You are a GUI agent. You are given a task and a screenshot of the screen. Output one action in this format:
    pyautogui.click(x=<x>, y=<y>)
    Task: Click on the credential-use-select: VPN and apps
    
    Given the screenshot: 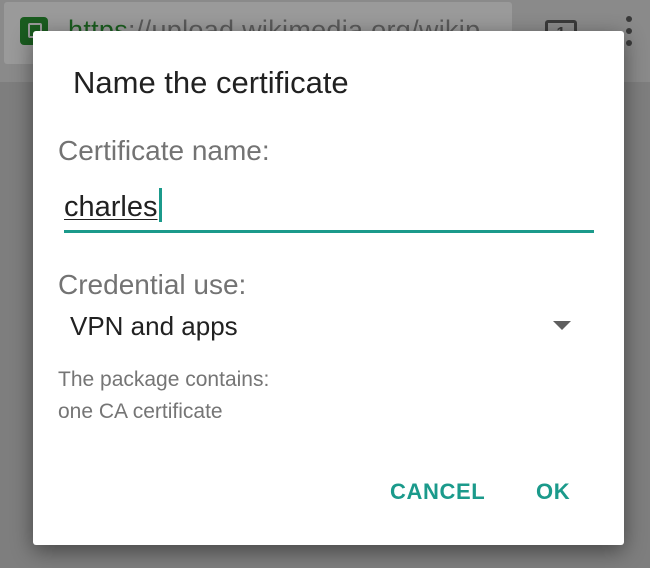 What is the action you would take?
    pyautogui.click(x=323, y=329)
    